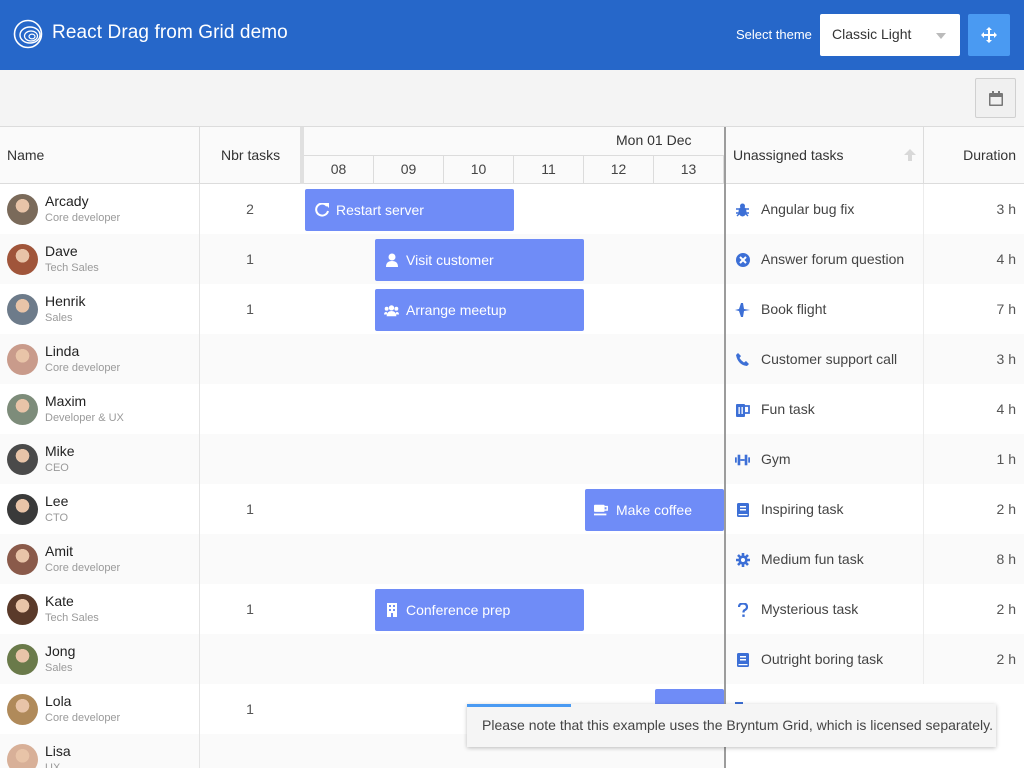 The image size is (1024, 768). What do you see at coordinates (391, 610) in the screenshot?
I see `building-icon` at bounding box center [391, 610].